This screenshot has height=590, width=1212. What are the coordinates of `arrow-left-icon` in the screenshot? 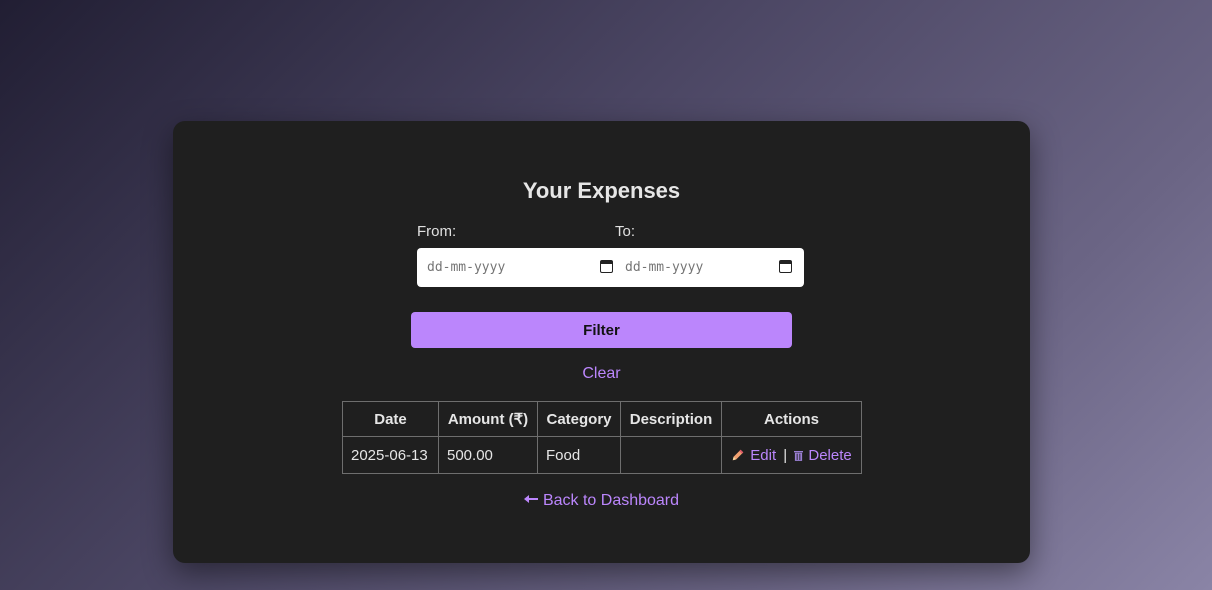 It's located at (530, 499).